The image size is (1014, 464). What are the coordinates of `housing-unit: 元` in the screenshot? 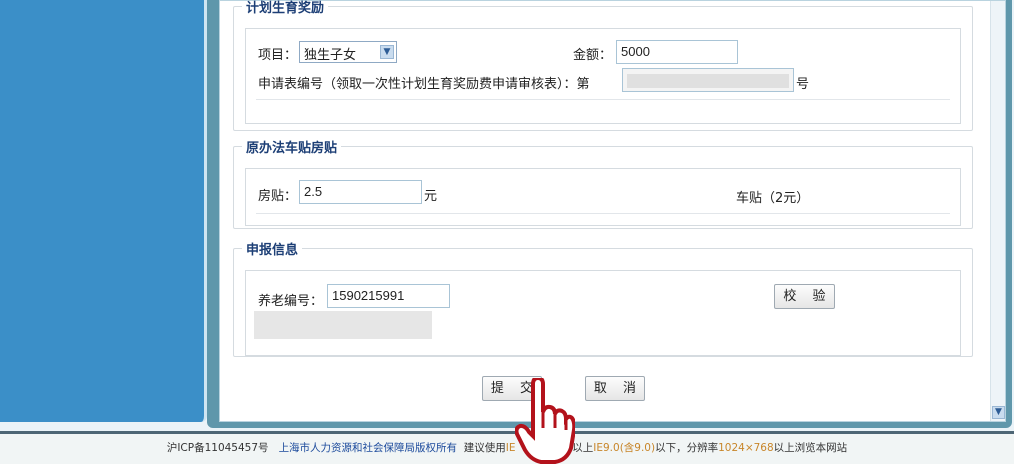 It's located at (431, 196).